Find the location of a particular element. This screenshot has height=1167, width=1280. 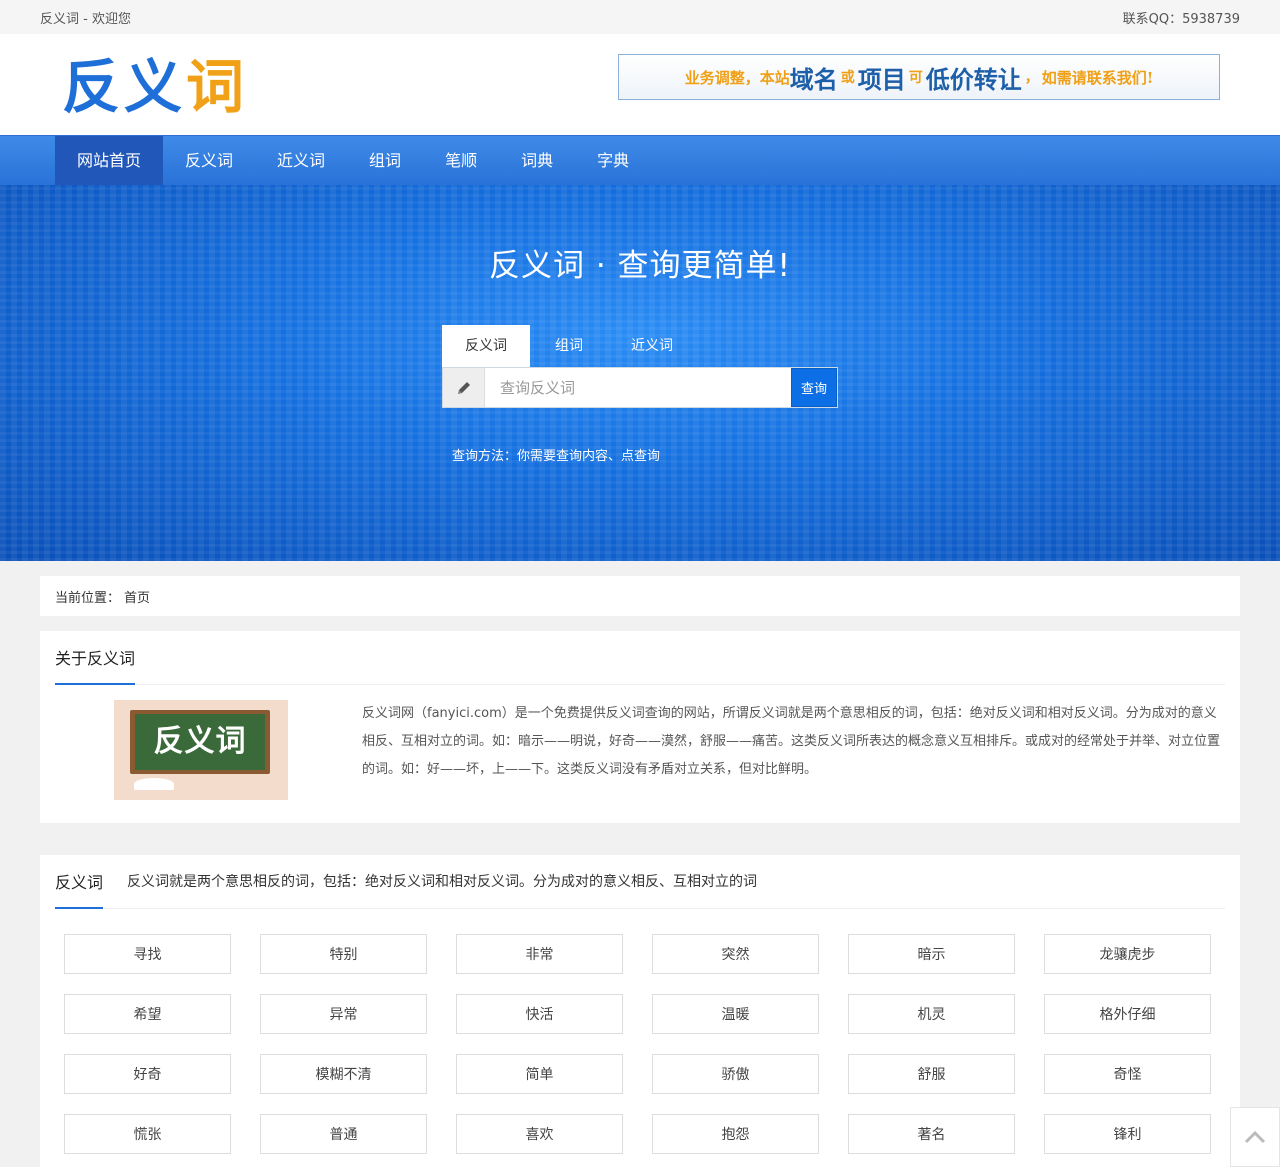

word-chip: 骄傲 is located at coordinates (735, 1074).